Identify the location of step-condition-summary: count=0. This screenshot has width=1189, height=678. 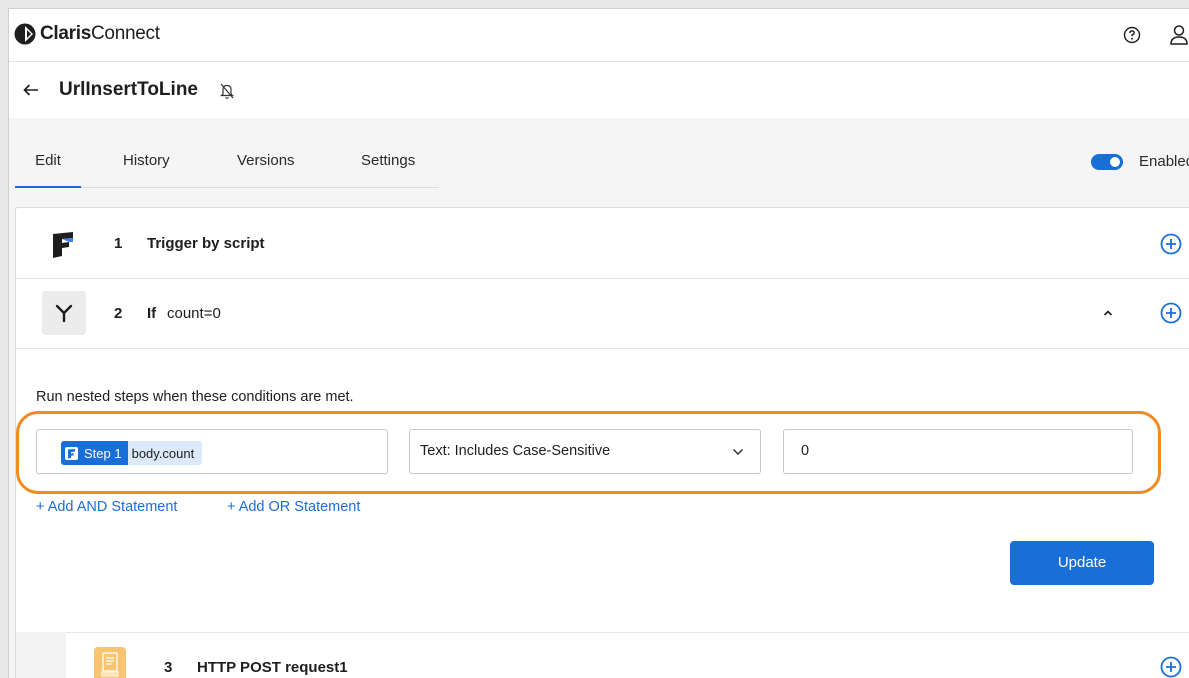
(194, 313).